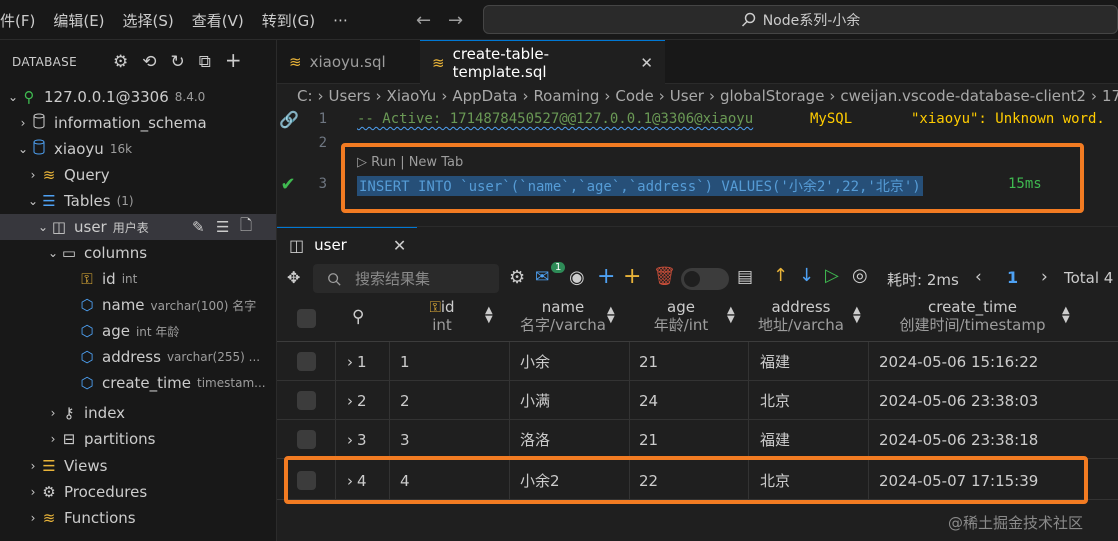 The image size is (1118, 541). I want to click on tab-xiaoyu-sql: ≋ xiaoyu.sql, so click(347, 62).